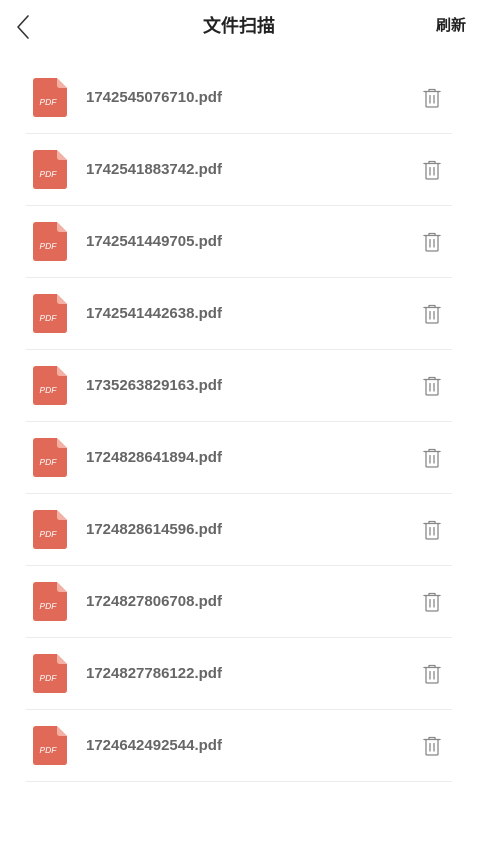 The image size is (478, 850). Describe the element at coordinates (239, 458) in the screenshot. I see `file-row: PDF 1724828641894.pdf` at that location.